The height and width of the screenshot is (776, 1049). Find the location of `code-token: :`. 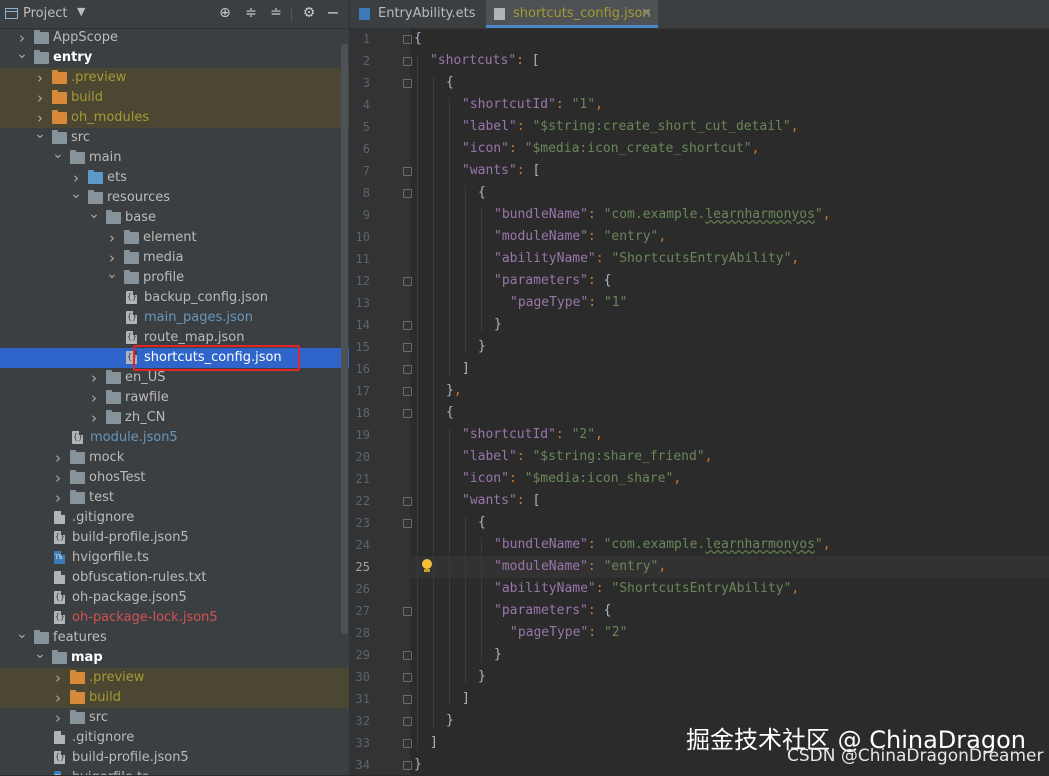

code-token: : is located at coordinates (595, 544).